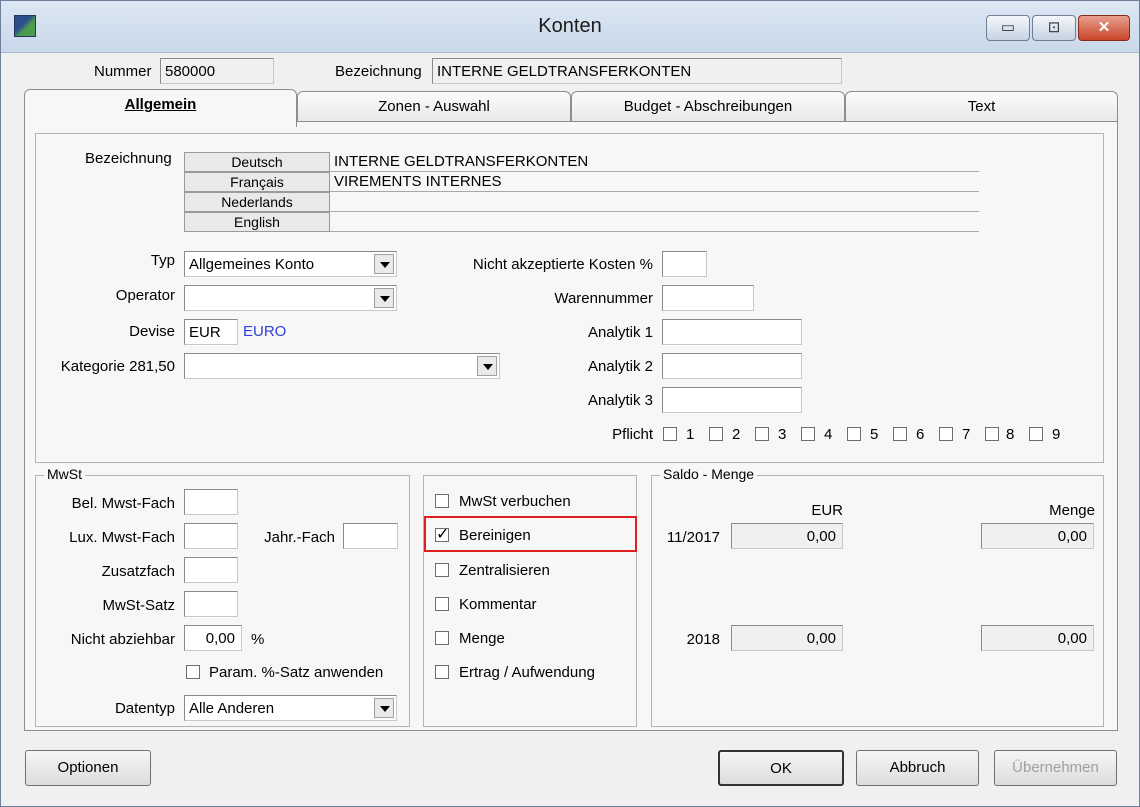  What do you see at coordinates (162, 260) in the screenshot?
I see `typ-label: Typ` at bounding box center [162, 260].